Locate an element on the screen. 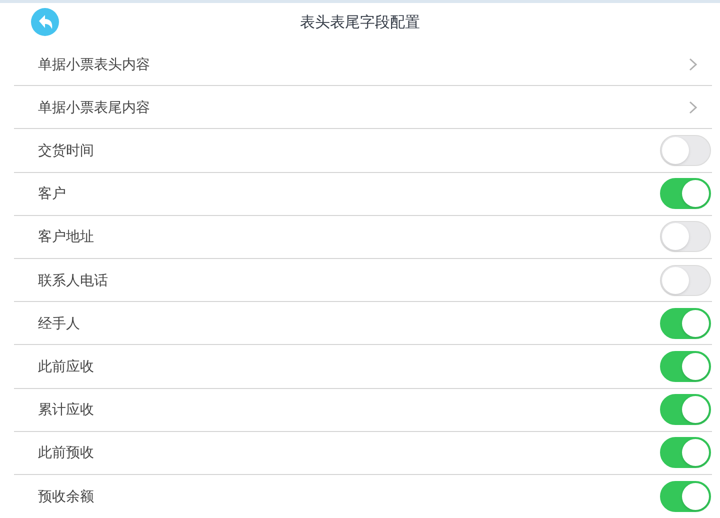 This screenshot has height=518, width=720. setting-label: 客户地址 is located at coordinates (66, 236).